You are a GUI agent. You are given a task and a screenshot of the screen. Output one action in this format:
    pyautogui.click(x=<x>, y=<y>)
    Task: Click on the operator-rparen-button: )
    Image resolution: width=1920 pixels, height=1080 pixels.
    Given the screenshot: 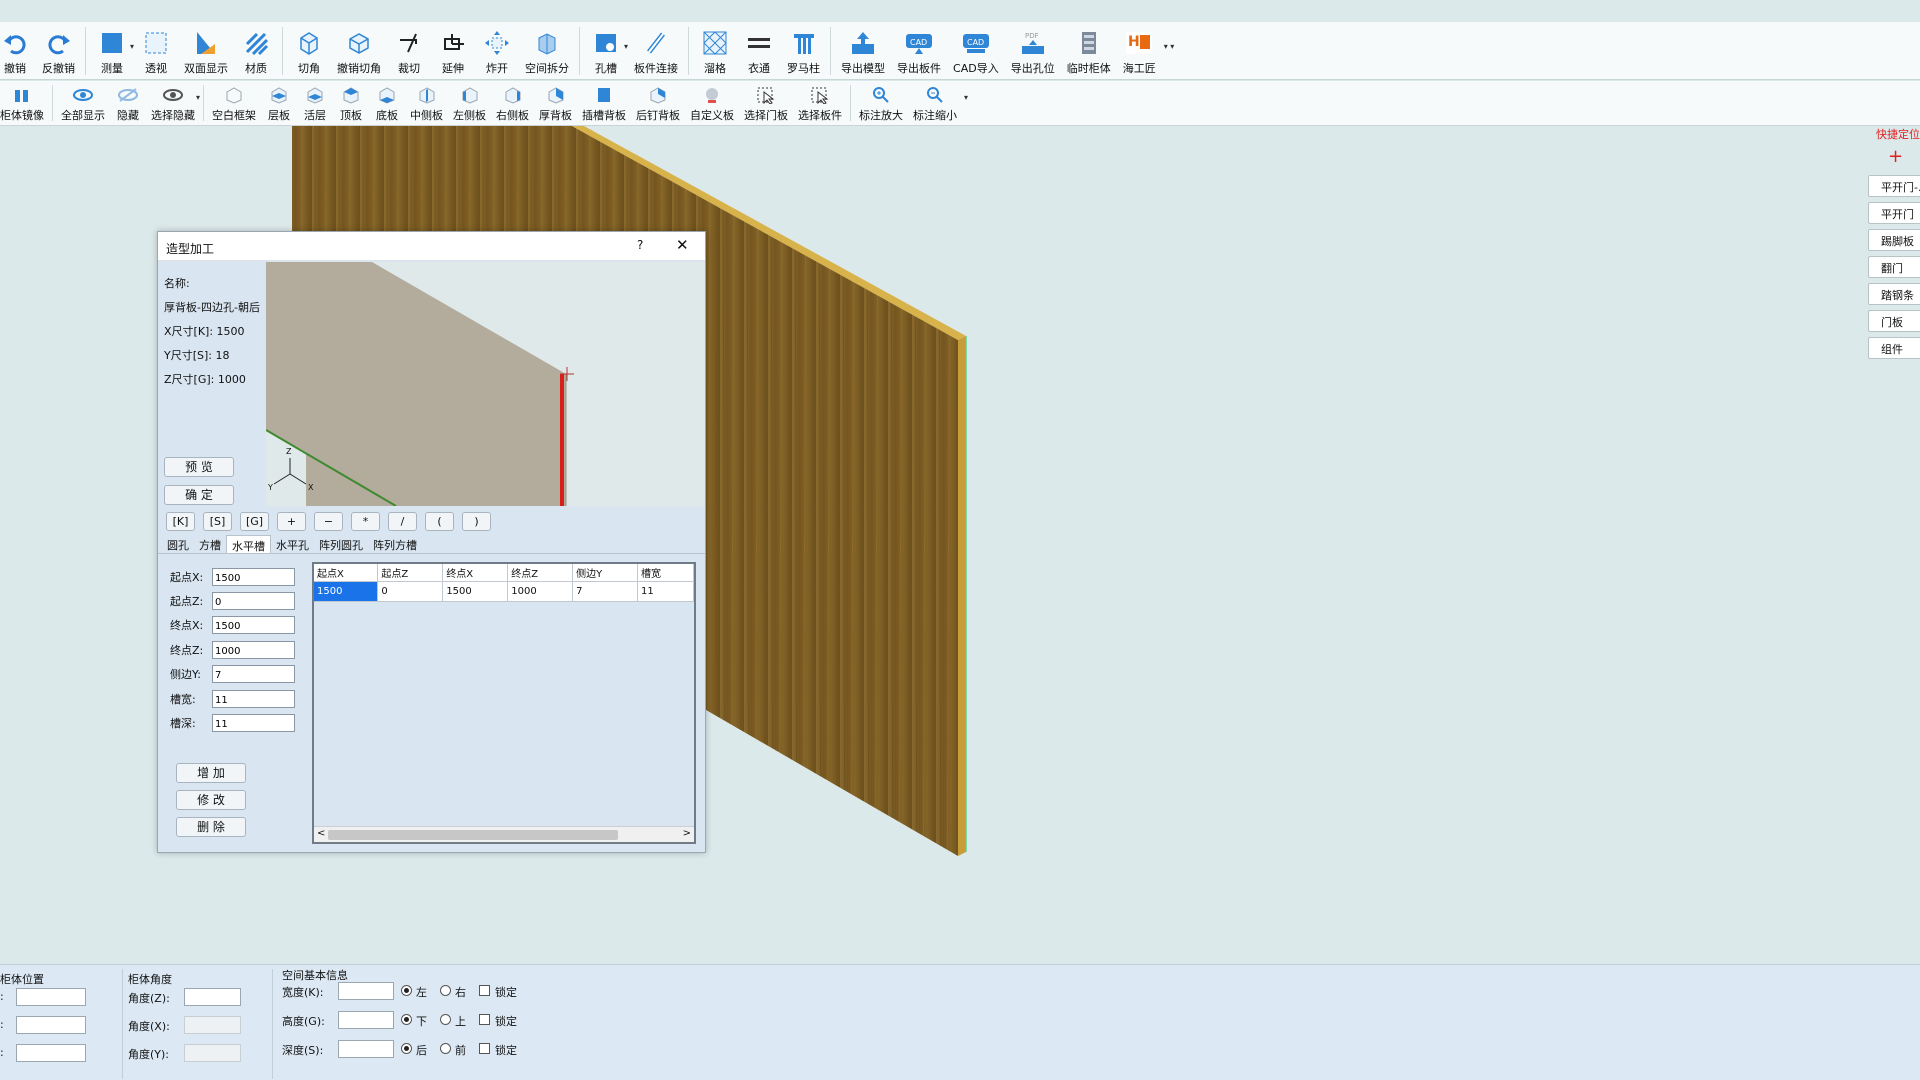 What is the action you would take?
    pyautogui.click(x=476, y=521)
    